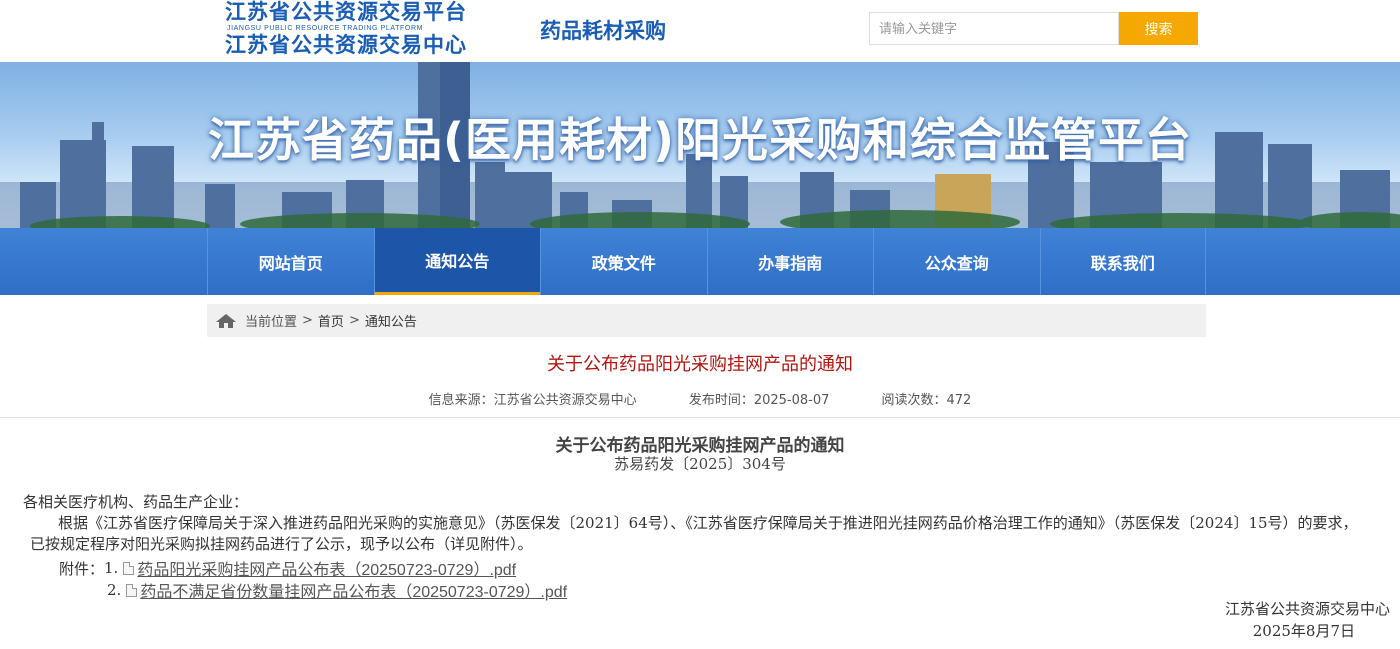  What do you see at coordinates (391, 320) in the screenshot?
I see `breadcrumb-notices-link: 通知公告` at bounding box center [391, 320].